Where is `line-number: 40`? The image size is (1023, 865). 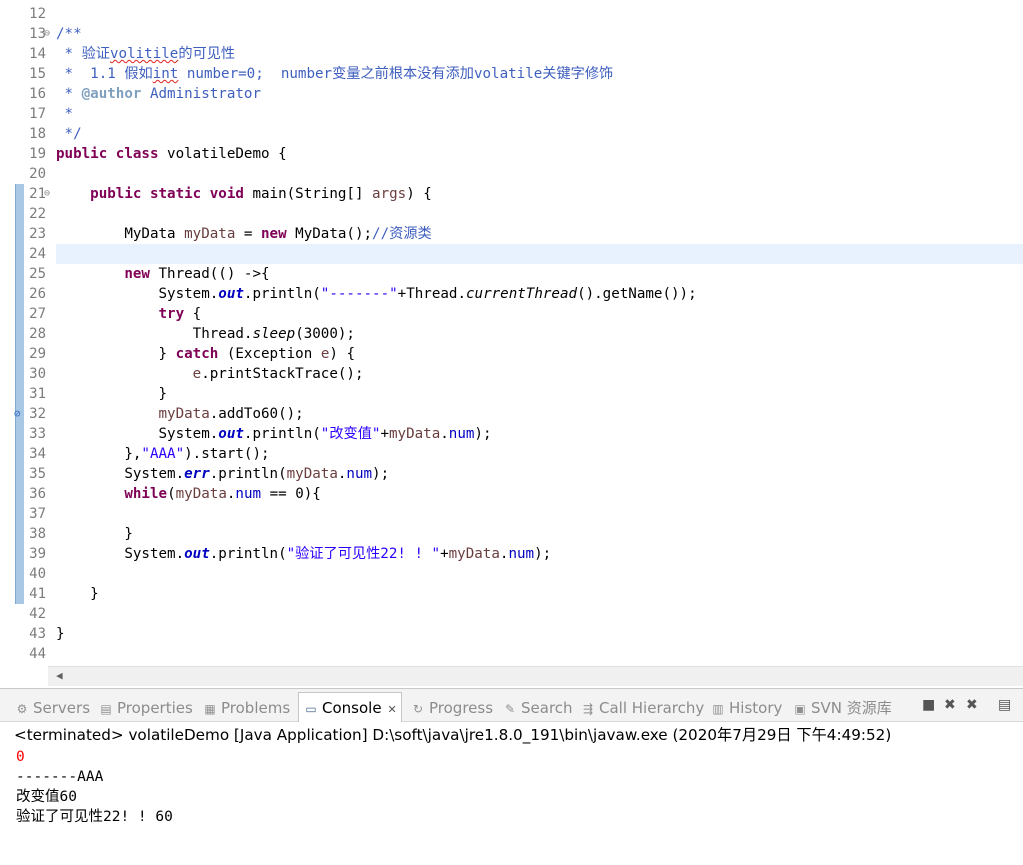
line-number: 40 is located at coordinates (37, 574).